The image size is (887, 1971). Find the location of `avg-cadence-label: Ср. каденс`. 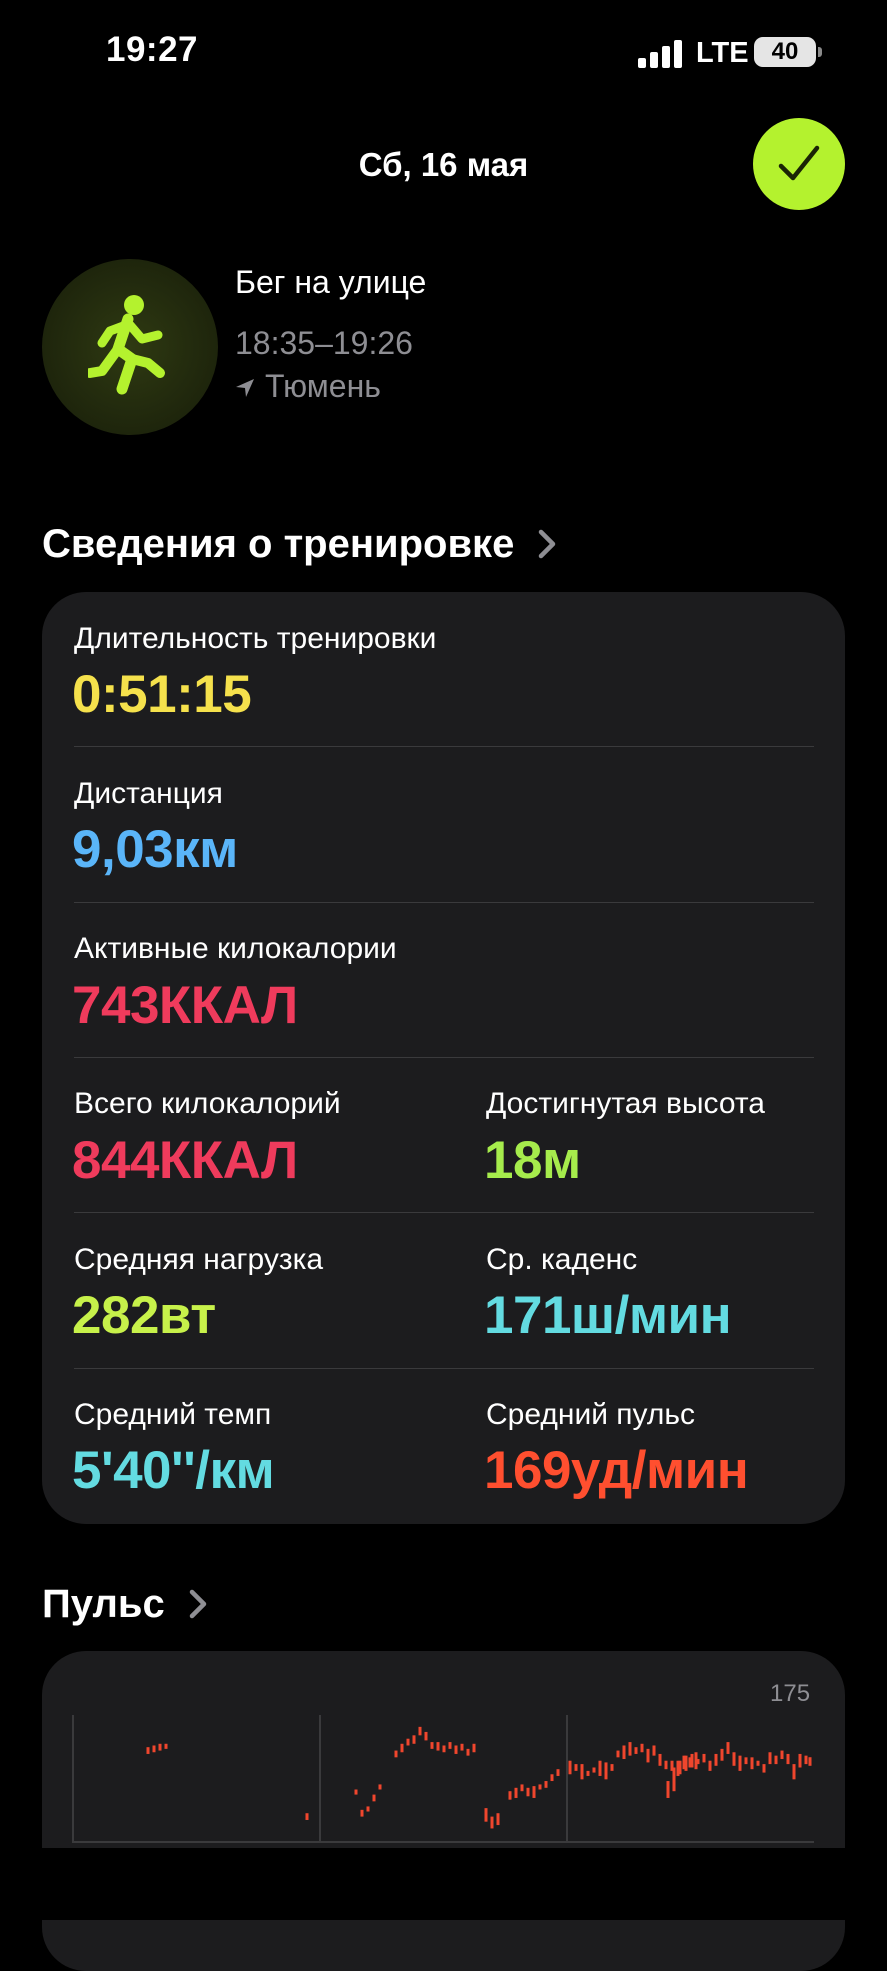

avg-cadence-label: Ср. каденс is located at coordinates (562, 1259).